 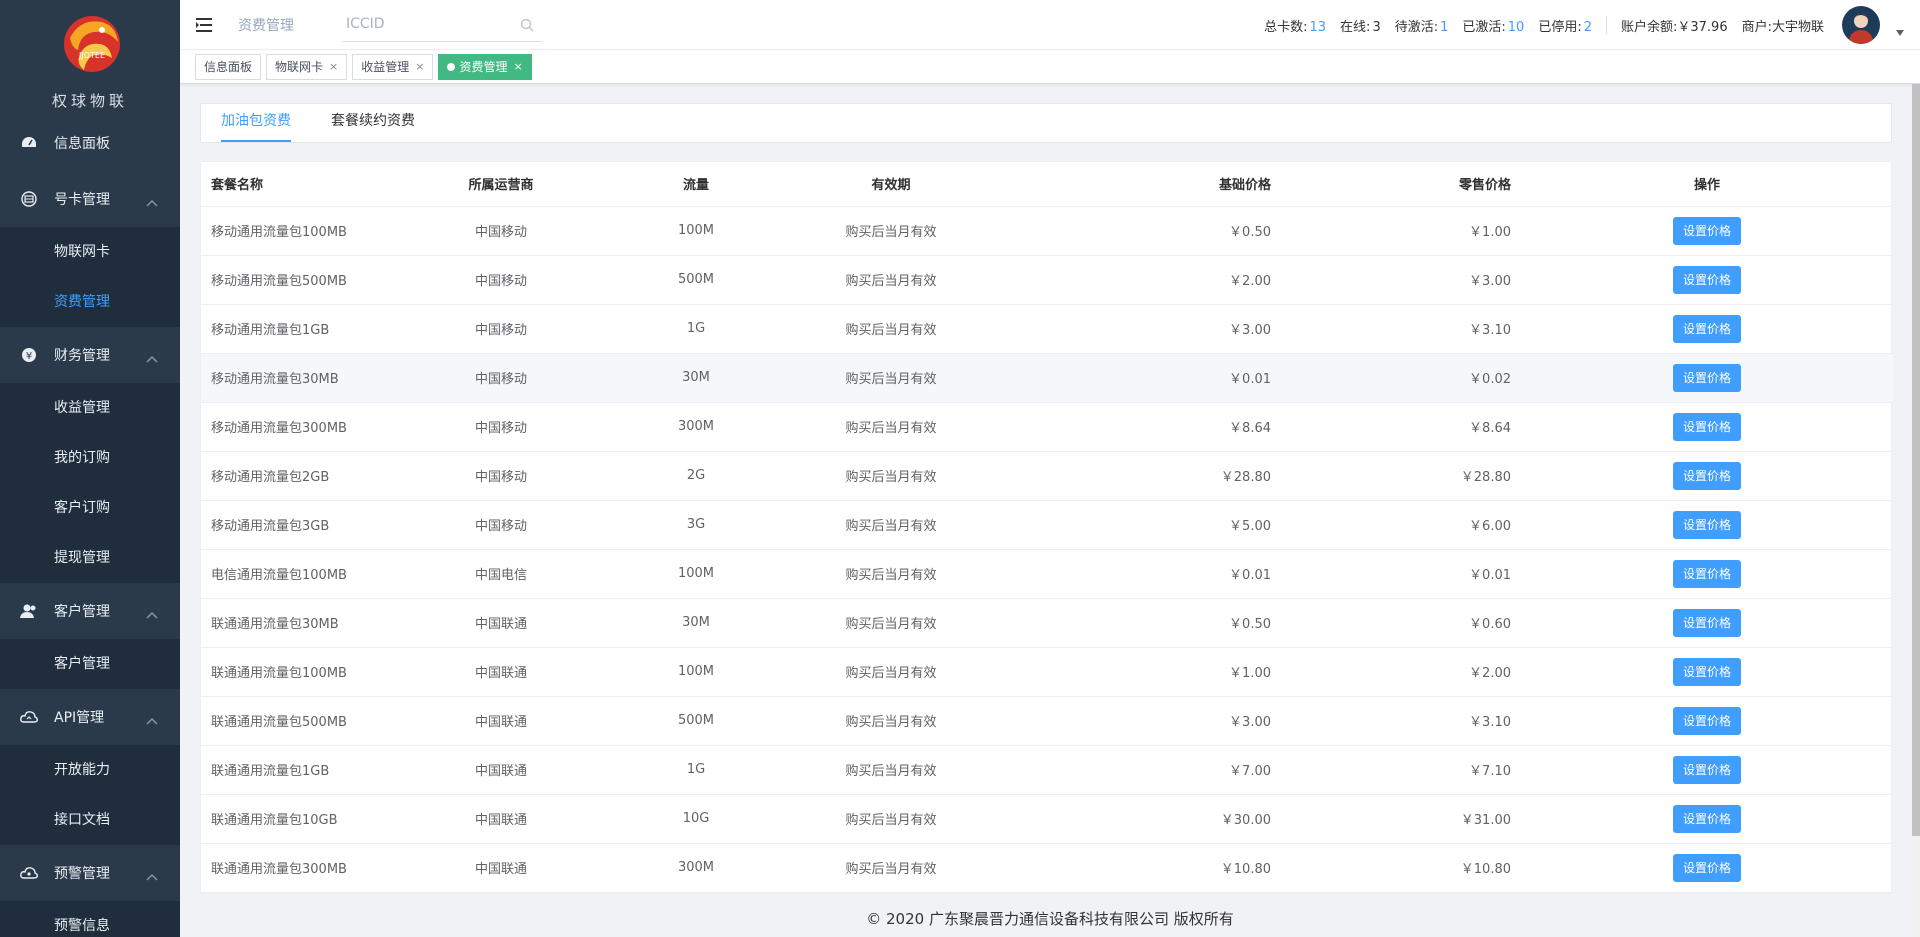 What do you see at coordinates (301, 770) in the screenshot?
I see `table-cell: 联通通用流量包1GB` at bounding box center [301, 770].